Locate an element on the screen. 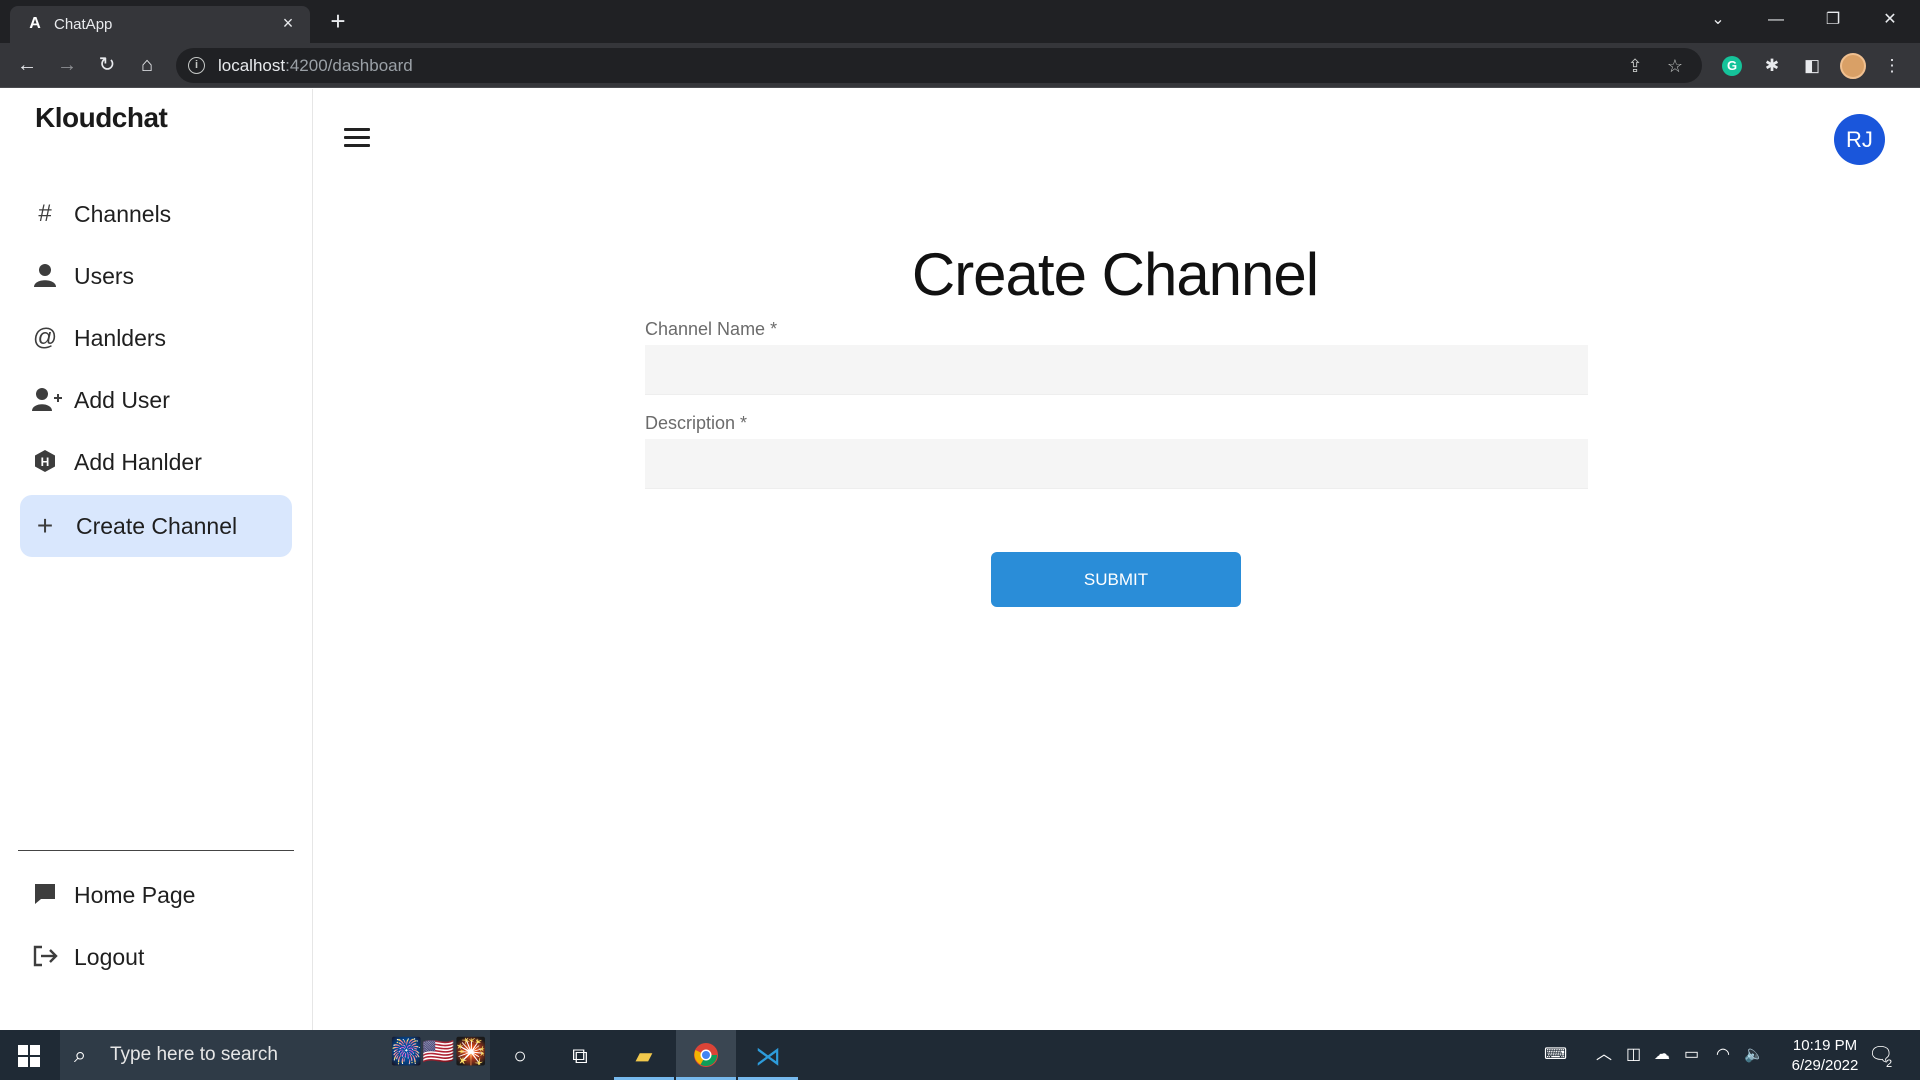  sidebar-item-add-handler: H Add Hanlder is located at coordinates (156, 462).